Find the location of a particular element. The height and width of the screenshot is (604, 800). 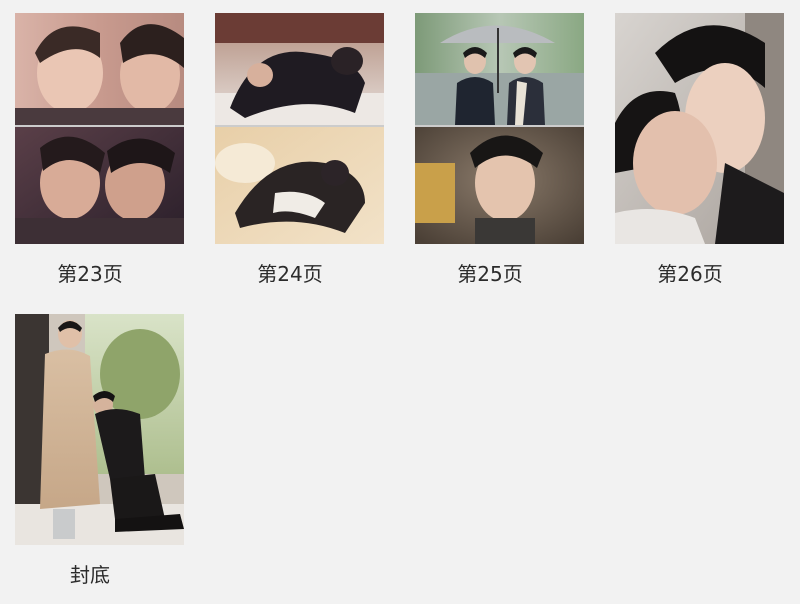

photo-men-lying-on-floor is located at coordinates (299, 128).